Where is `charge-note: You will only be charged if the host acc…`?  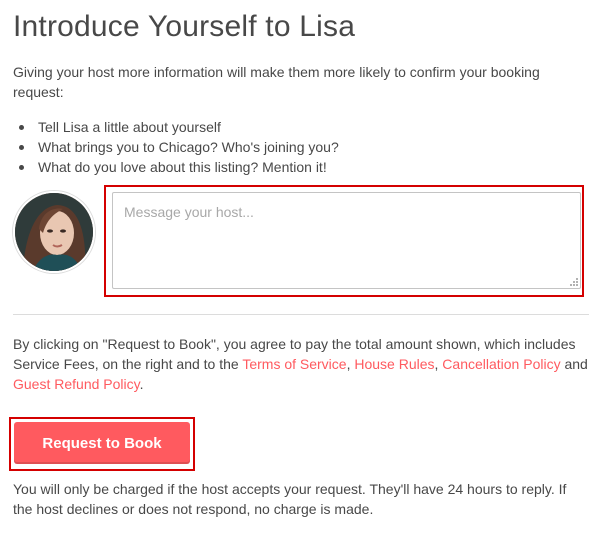 charge-note: You will only be charged if the host acc… is located at coordinates (290, 499).